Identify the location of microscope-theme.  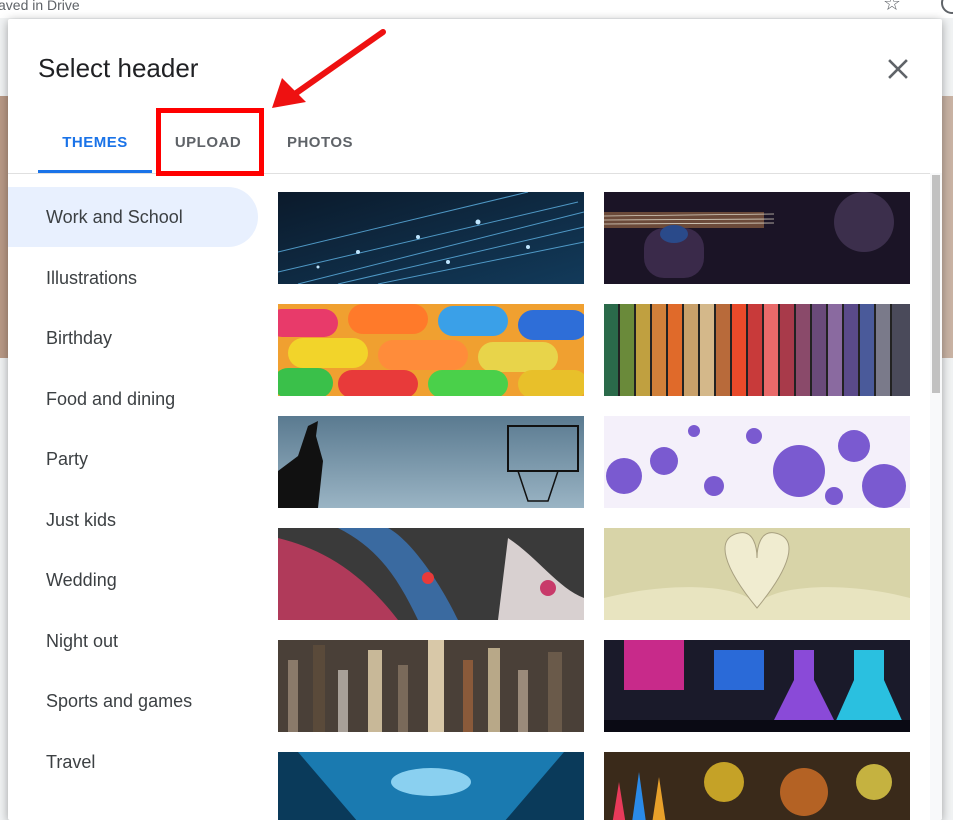
(431, 786).